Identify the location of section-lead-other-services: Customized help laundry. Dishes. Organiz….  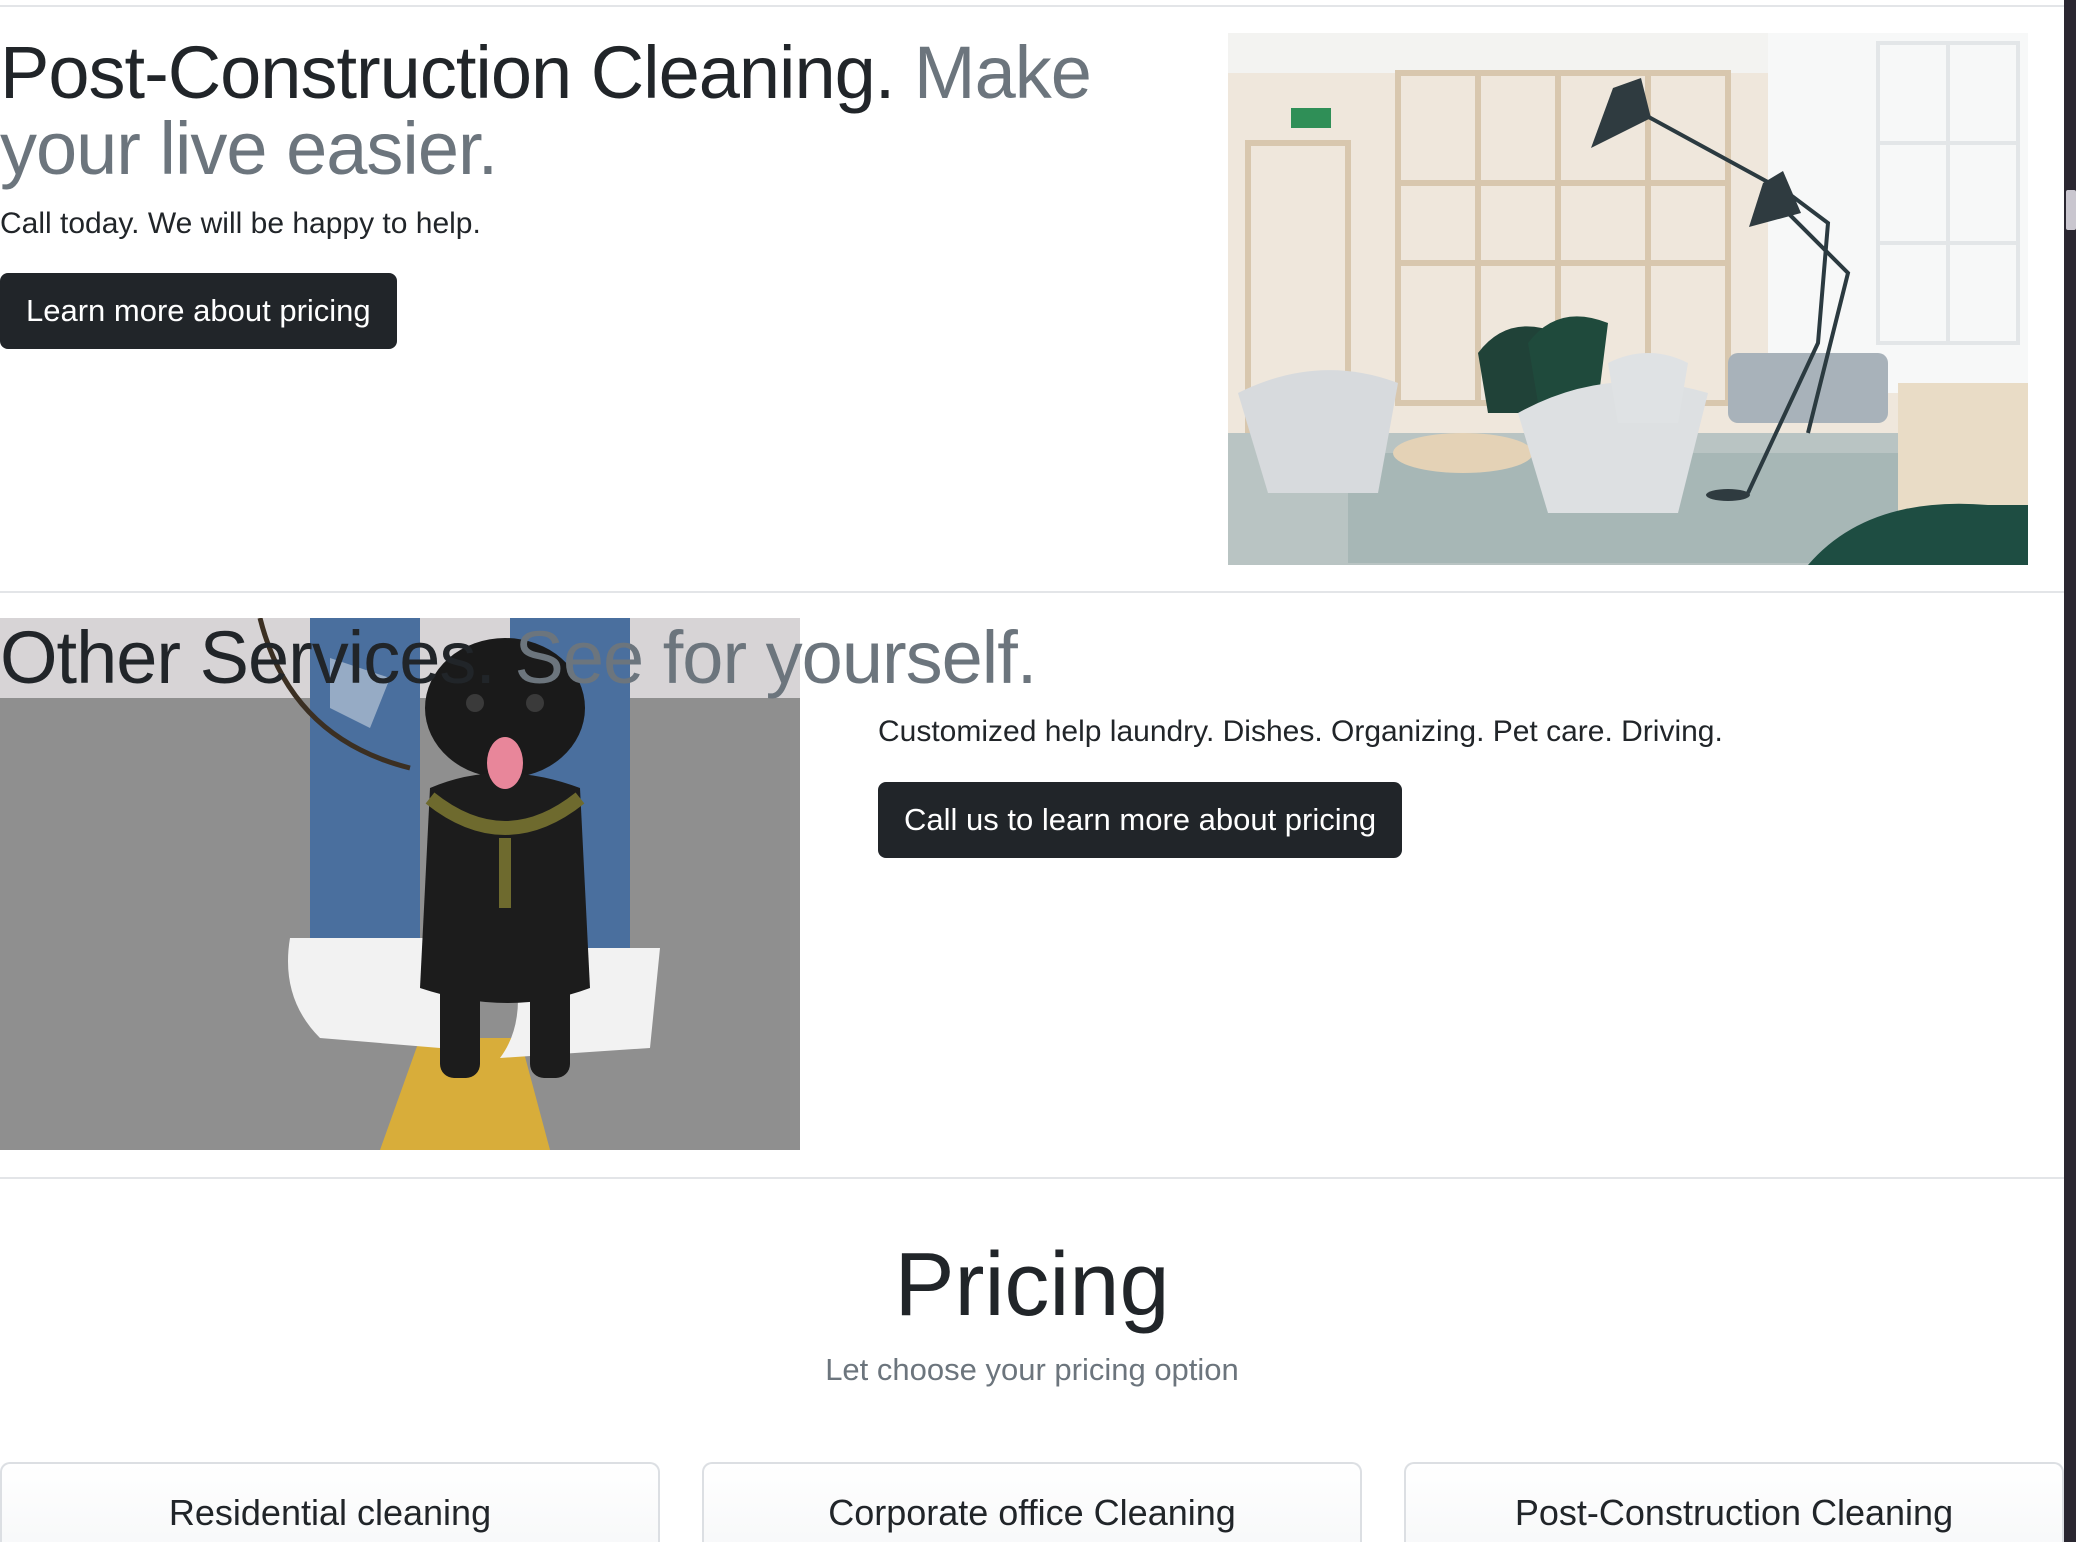
(1300, 731).